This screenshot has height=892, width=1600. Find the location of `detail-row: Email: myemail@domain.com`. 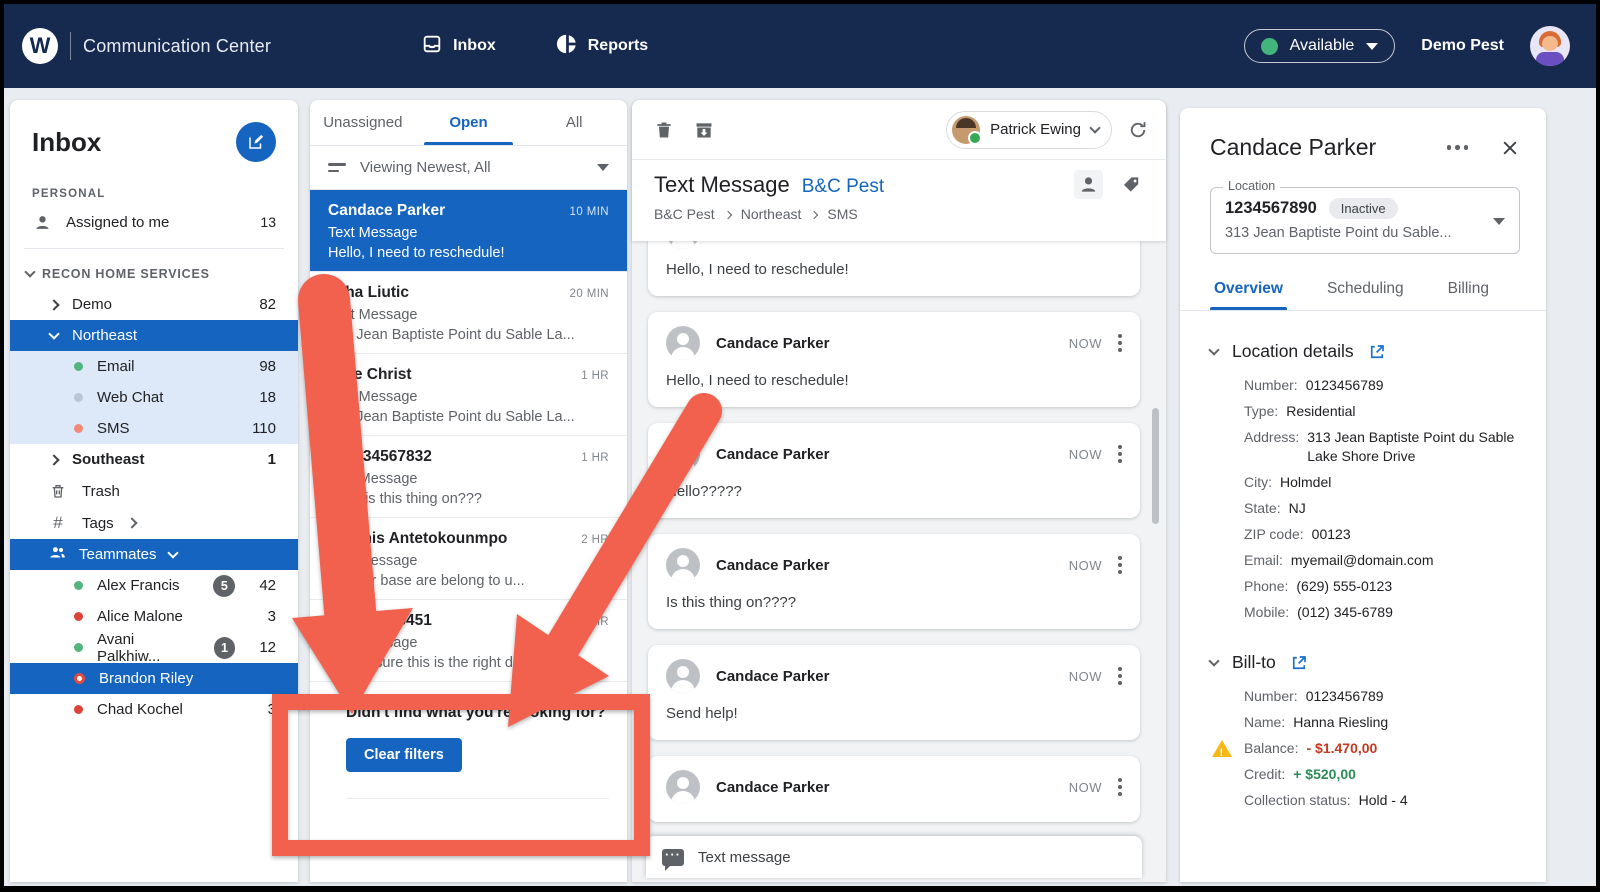

detail-row: Email: myemail@domain.com is located at coordinates (1382, 560).